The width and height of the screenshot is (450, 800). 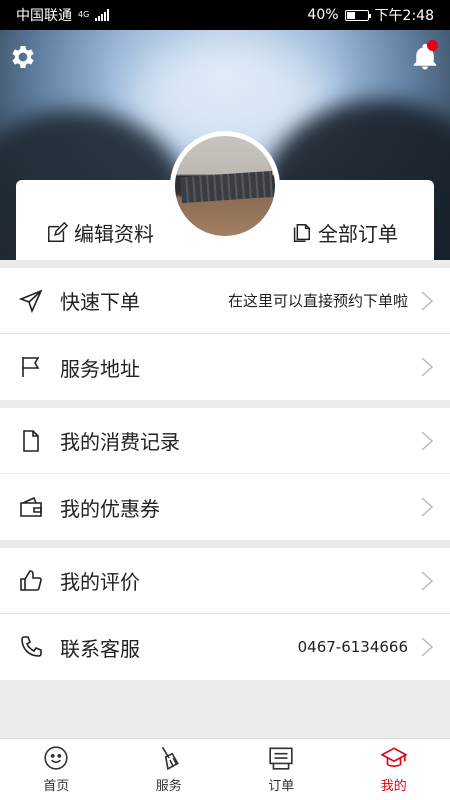 What do you see at coordinates (225, 15) in the screenshot?
I see `status-bar: 中国联通 4G 40% 下午2:48` at bounding box center [225, 15].